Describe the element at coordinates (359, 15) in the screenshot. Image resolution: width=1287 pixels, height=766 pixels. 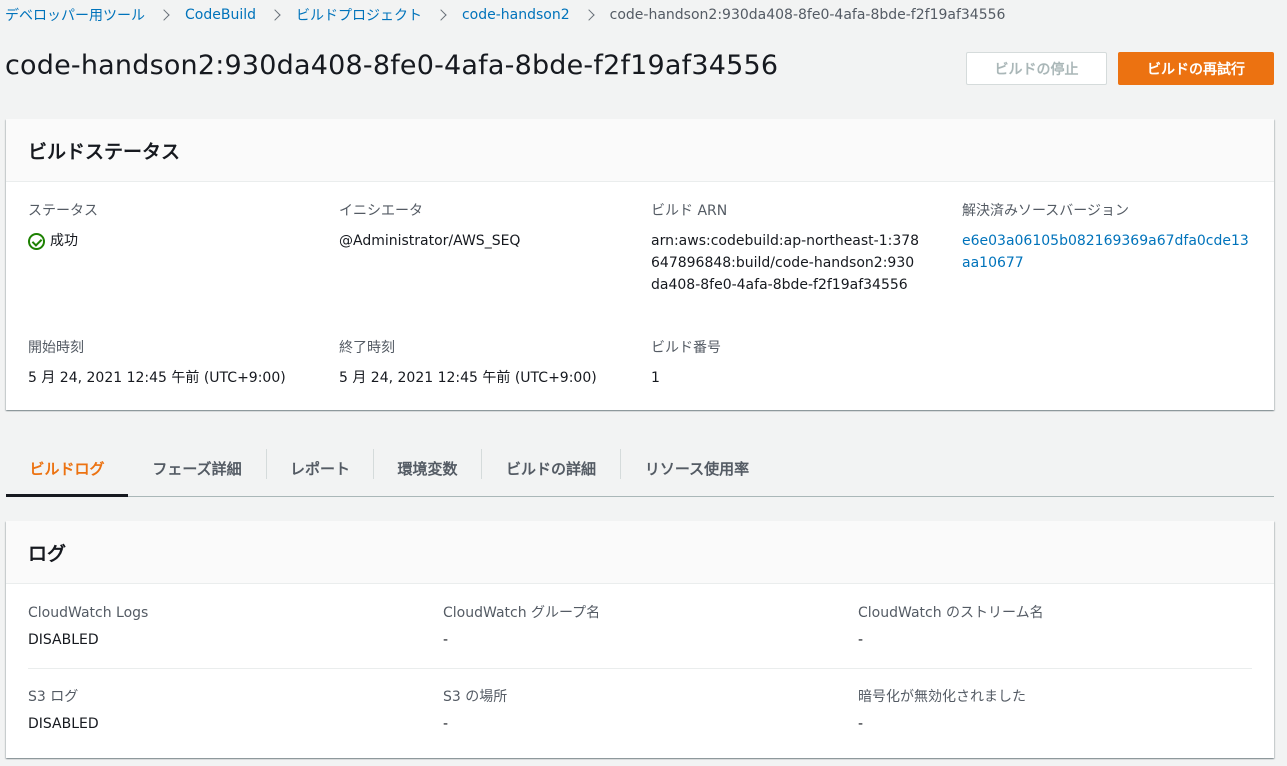
I see `breadcrumb-build-projects: ビルドプロジェクト` at that location.